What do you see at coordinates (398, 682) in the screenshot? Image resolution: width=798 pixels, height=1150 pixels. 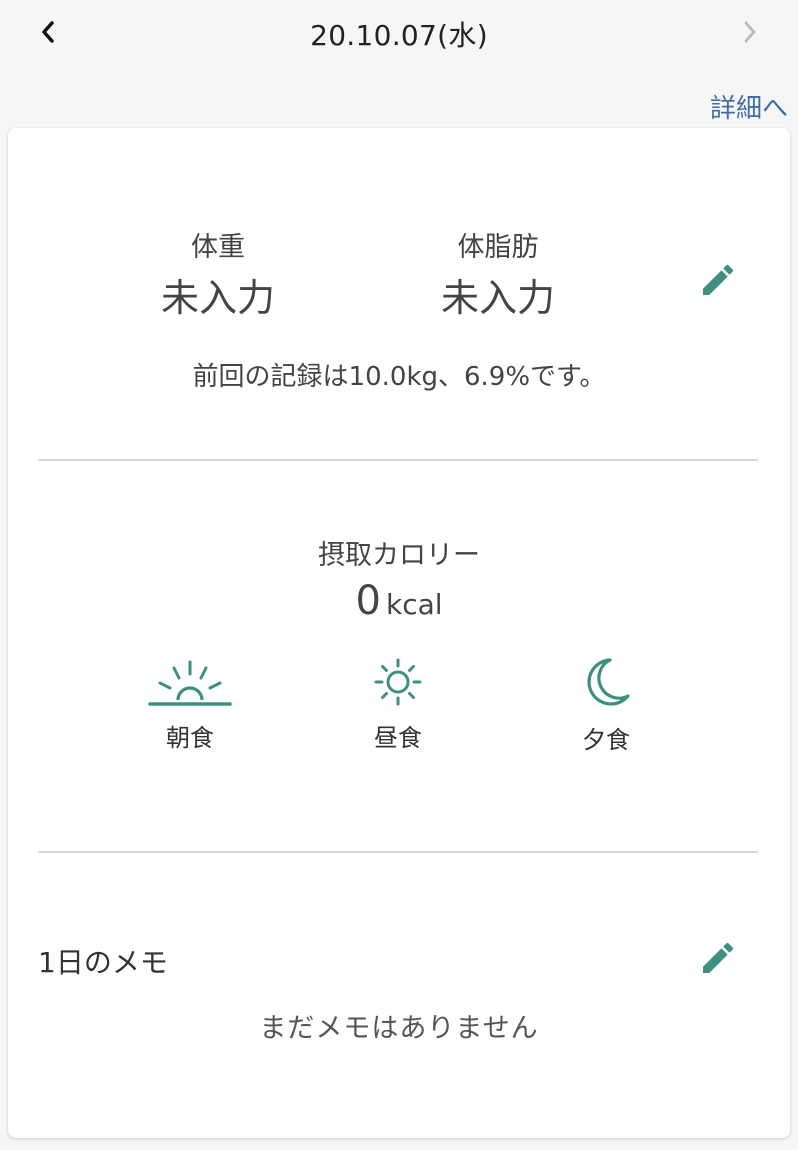 I see `sun-icon` at bounding box center [398, 682].